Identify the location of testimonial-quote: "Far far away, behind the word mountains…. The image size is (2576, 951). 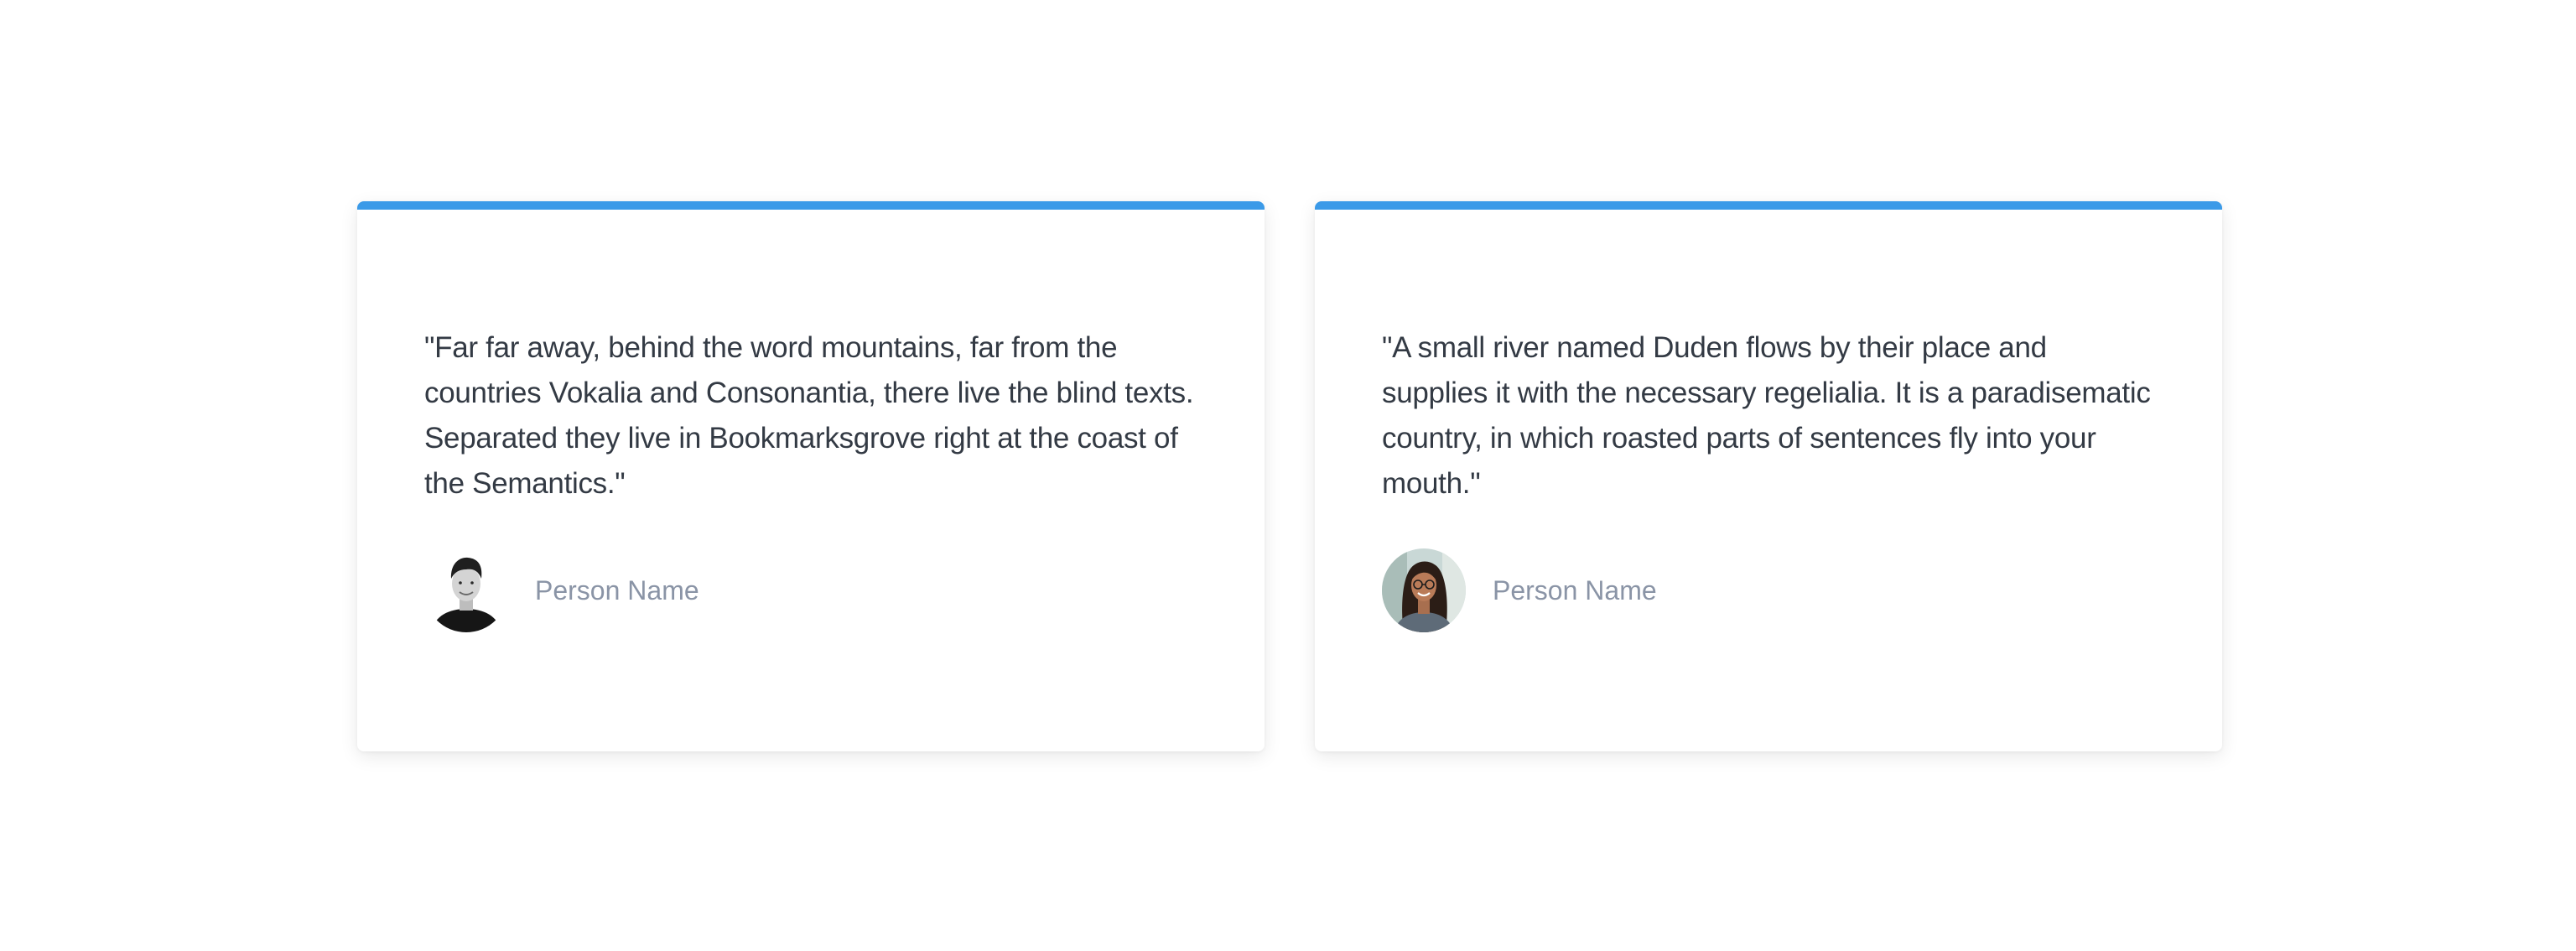
(809, 415).